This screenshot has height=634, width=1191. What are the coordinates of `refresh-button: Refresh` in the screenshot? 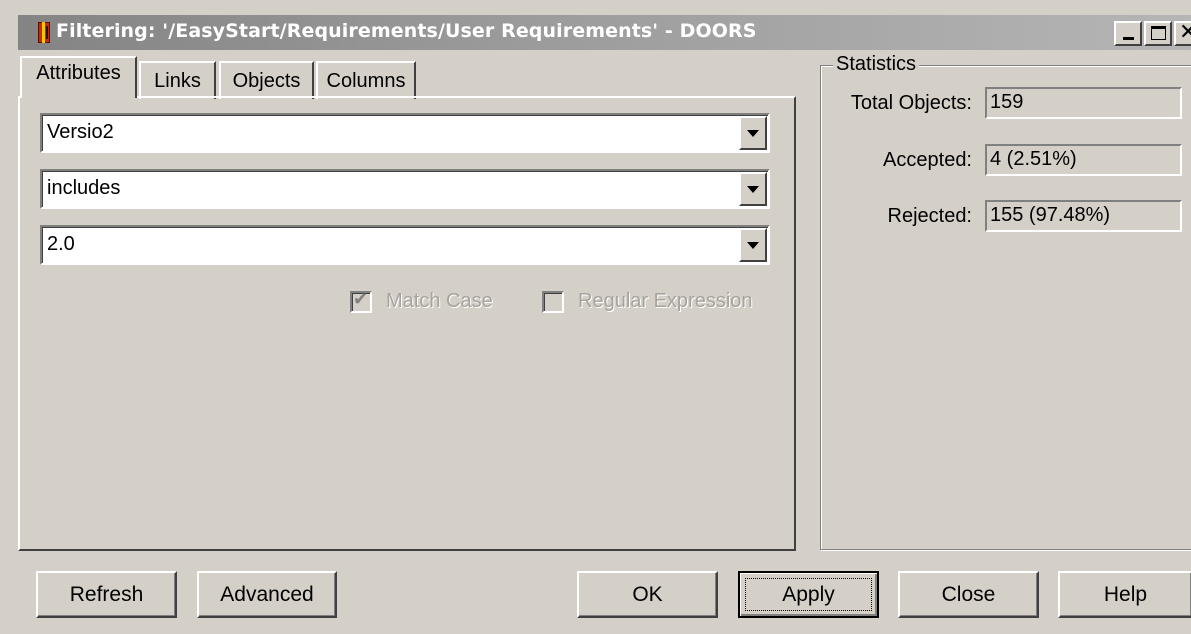 It's located at (106, 594).